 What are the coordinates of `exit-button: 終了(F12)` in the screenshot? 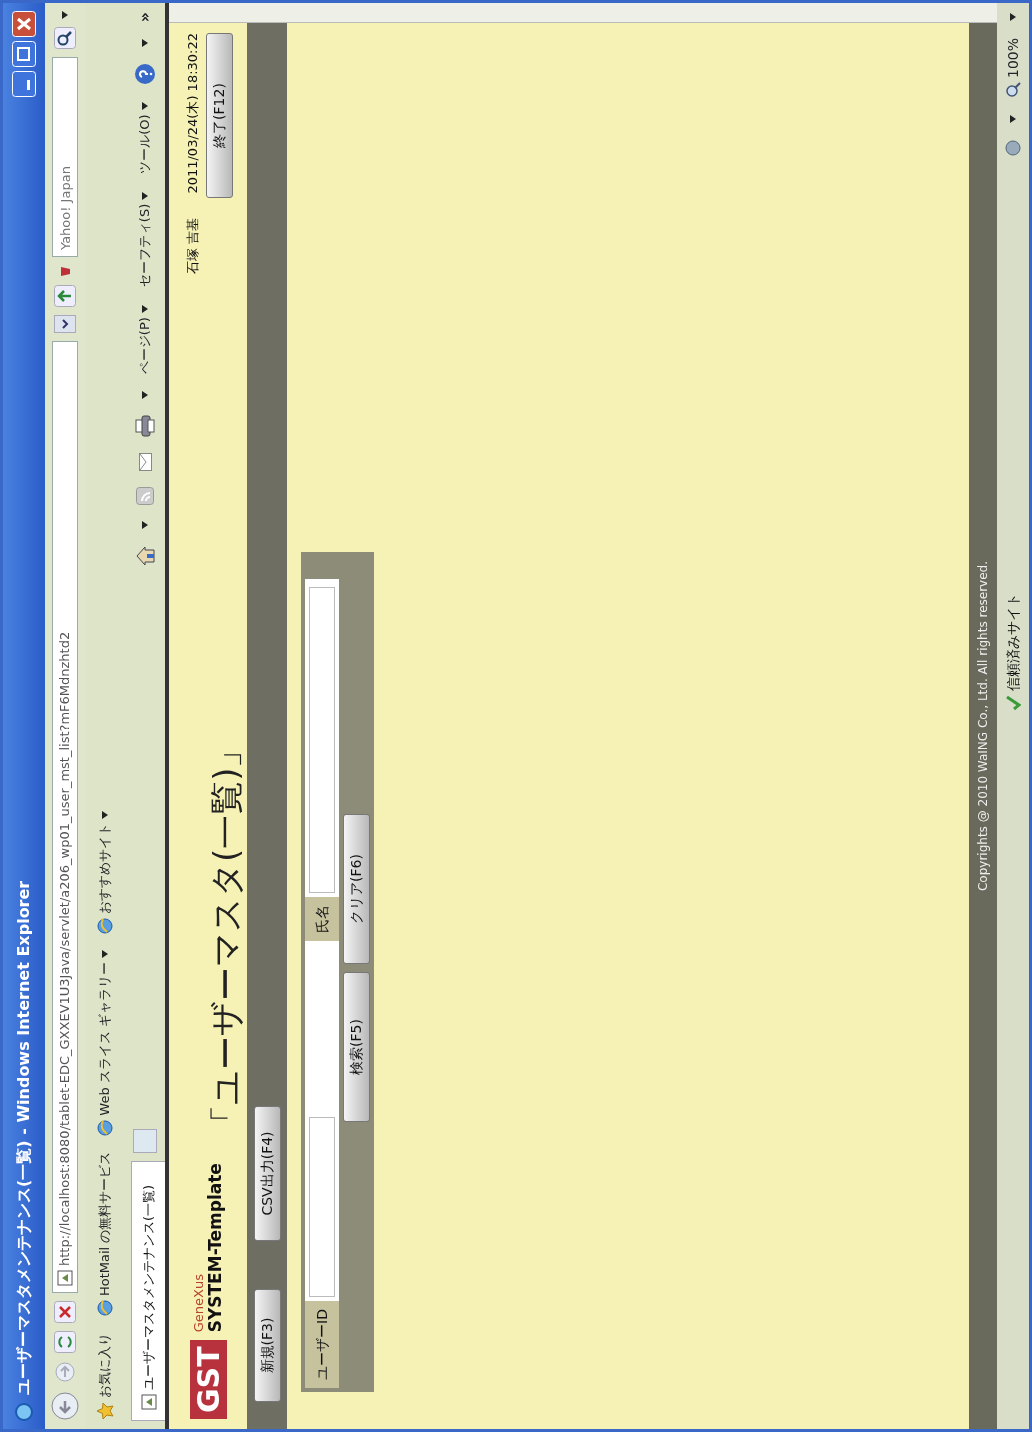 It's located at (220, 115).